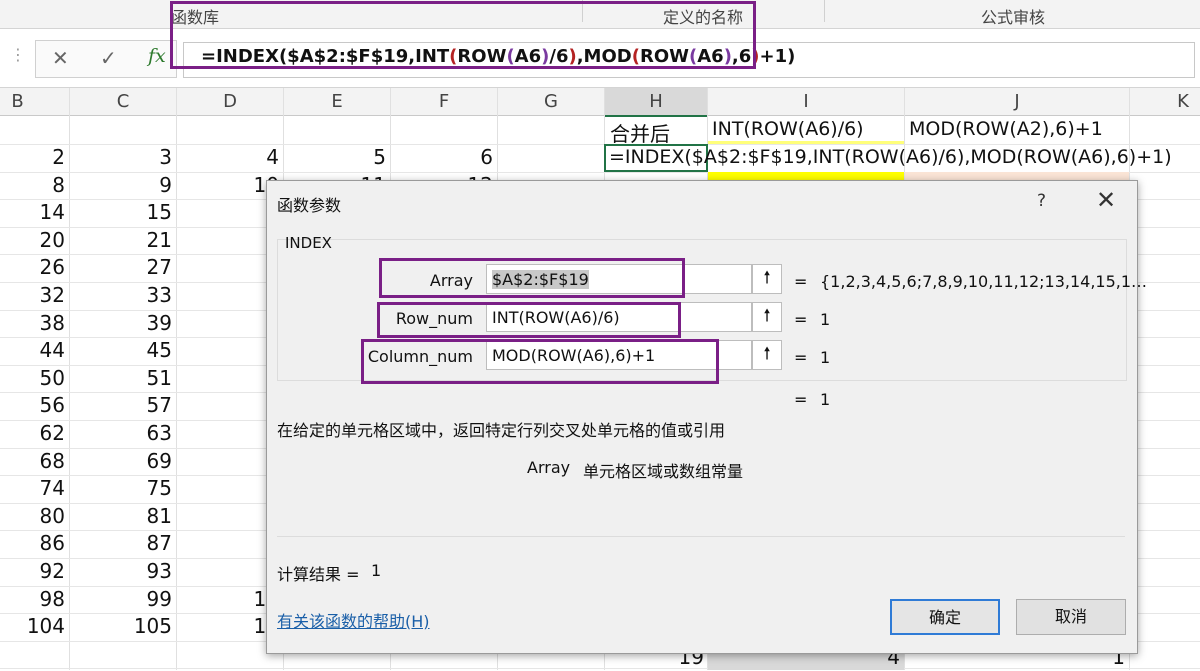 The width and height of the screenshot is (1200, 671). Describe the element at coordinates (121, 516) in the screenshot. I see `column-c-cell: 81` at that location.